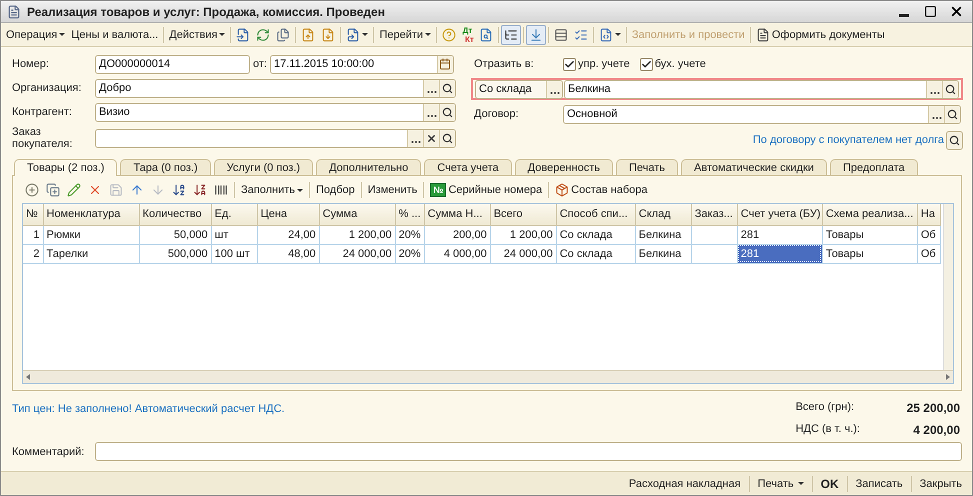 Image resolution: width=973 pixels, height=496 pixels. What do you see at coordinates (601, 190) in the screenshot?
I see `toolbar-button: Состав набора` at bounding box center [601, 190].